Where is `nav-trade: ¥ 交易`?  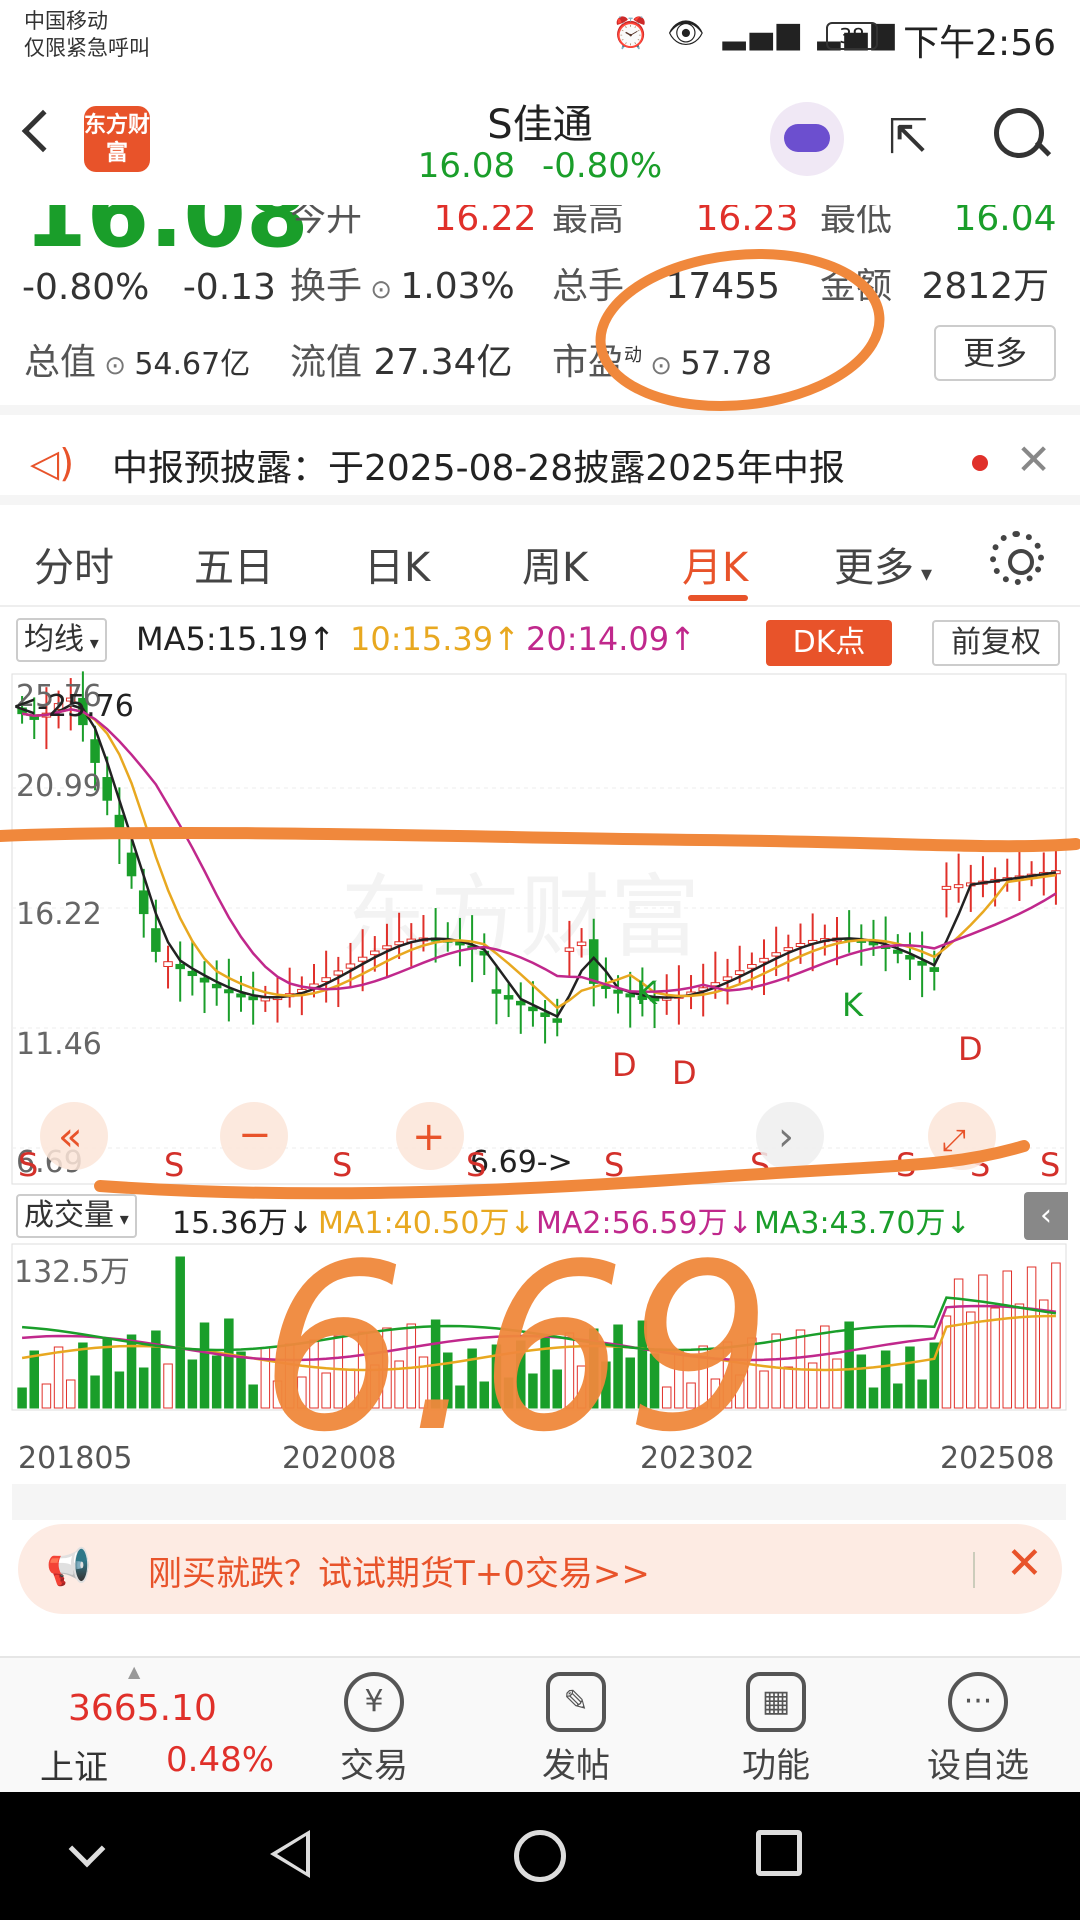 nav-trade: ¥ 交易 is located at coordinates (374, 1729).